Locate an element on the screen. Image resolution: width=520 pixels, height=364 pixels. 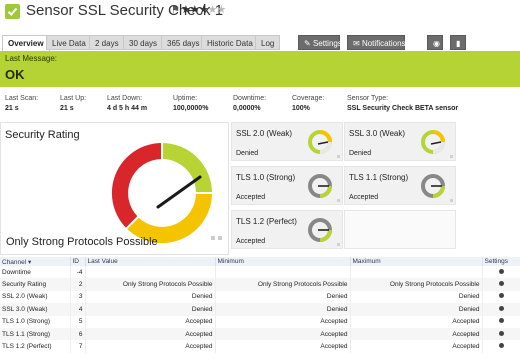
stat-downtime: Downtime: 0,0000% is located at coordinates (249, 103).